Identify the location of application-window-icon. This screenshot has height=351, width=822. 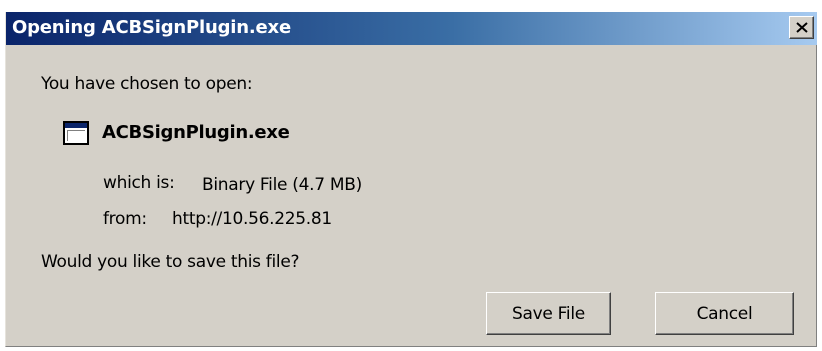
(76, 133).